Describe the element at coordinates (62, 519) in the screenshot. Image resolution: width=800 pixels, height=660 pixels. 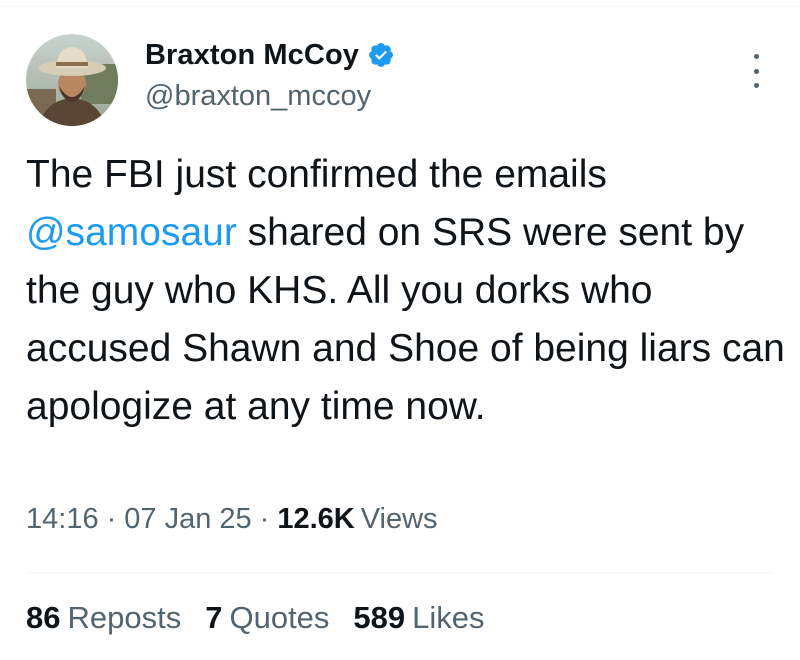
I see `tweet-time: 14:16` at that location.